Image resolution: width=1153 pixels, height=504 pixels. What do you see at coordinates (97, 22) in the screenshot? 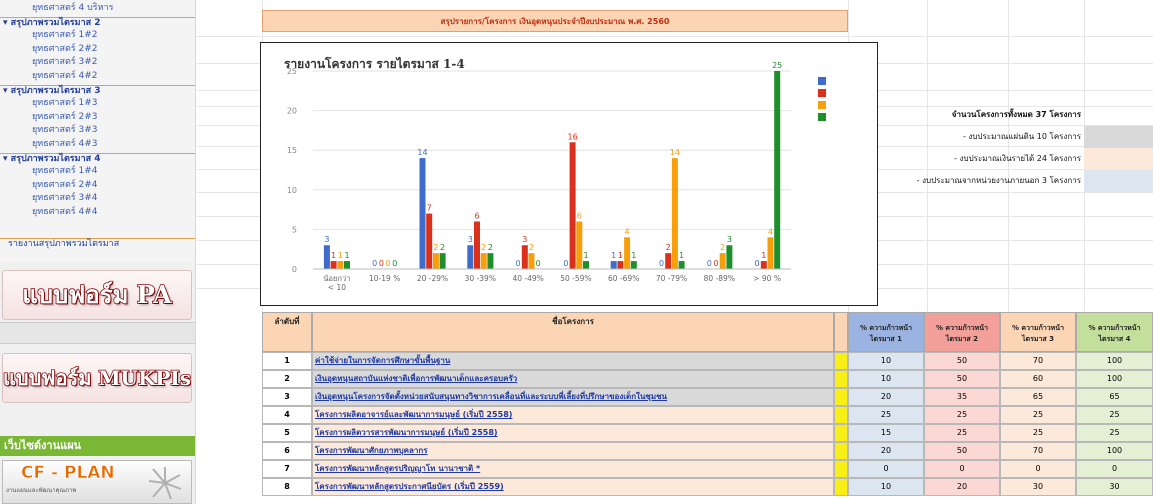
I see `sidebar-item-1: ▾ สรุปภาพรวมไตรมาส 2` at bounding box center [97, 22].